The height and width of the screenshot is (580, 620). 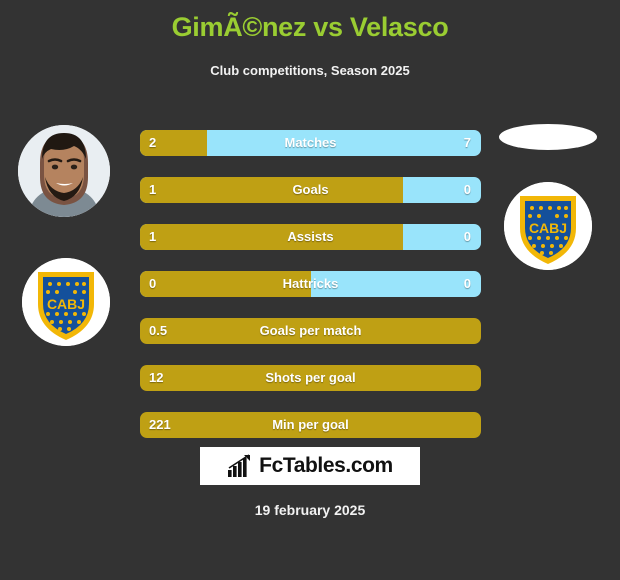 What do you see at coordinates (156, 377) in the screenshot?
I see `stat-value-left: 12` at bounding box center [156, 377].